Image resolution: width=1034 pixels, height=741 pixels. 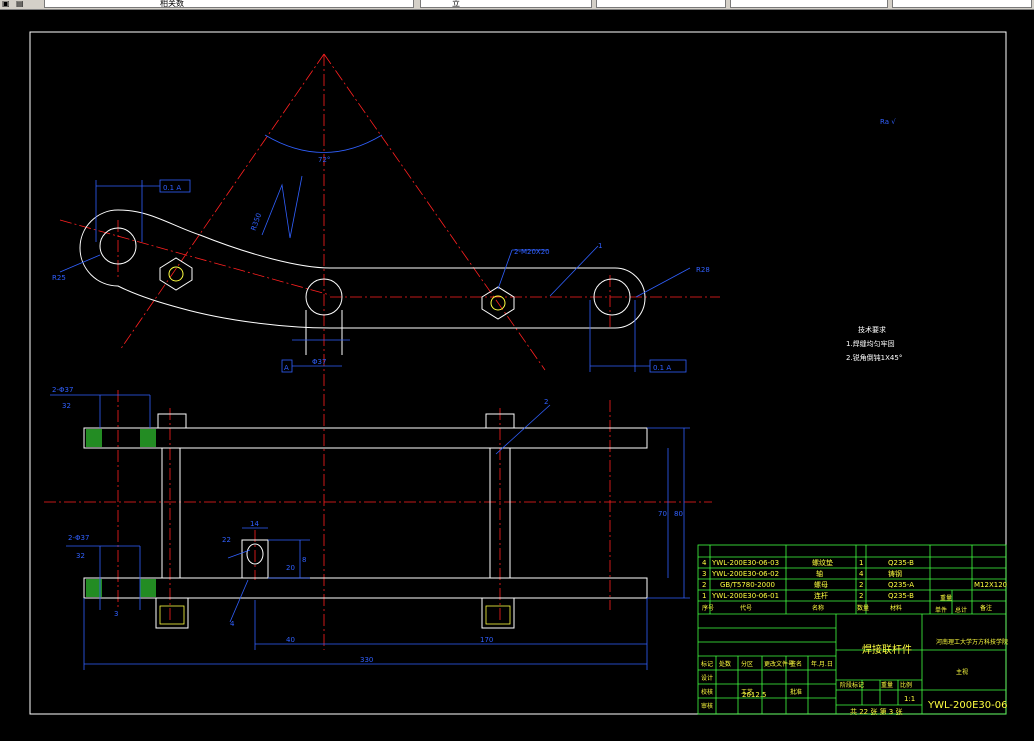 I want to click on bom-name: 螺纹垫, so click(x=822, y=562).